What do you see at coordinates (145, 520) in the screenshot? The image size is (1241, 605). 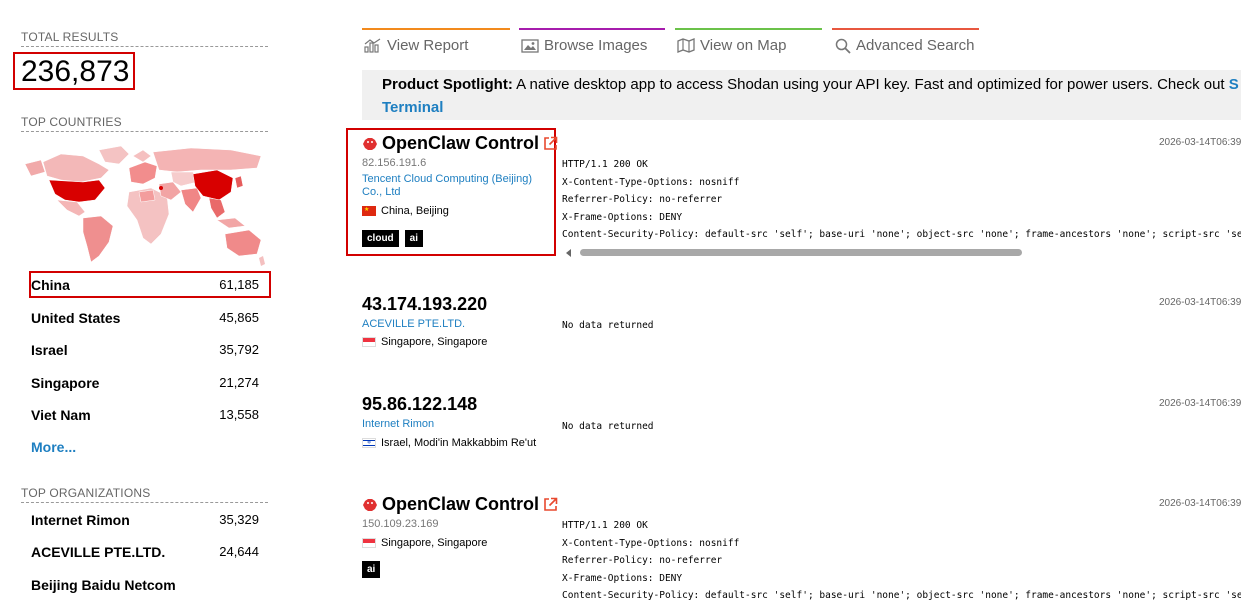 I see `org-row-internet-rimon: Internet Rimon 35,329` at bounding box center [145, 520].